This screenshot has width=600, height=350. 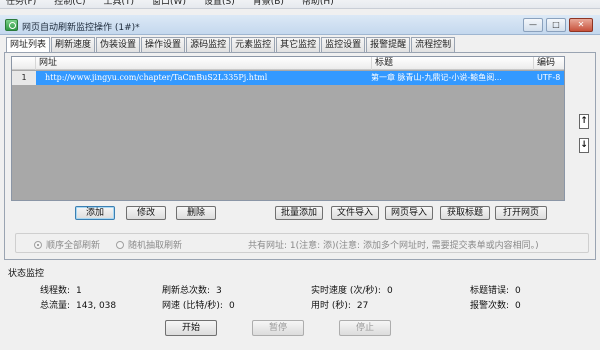 I want to click on total-refresh-stat: 刷新总次数: 3, so click(x=192, y=291).